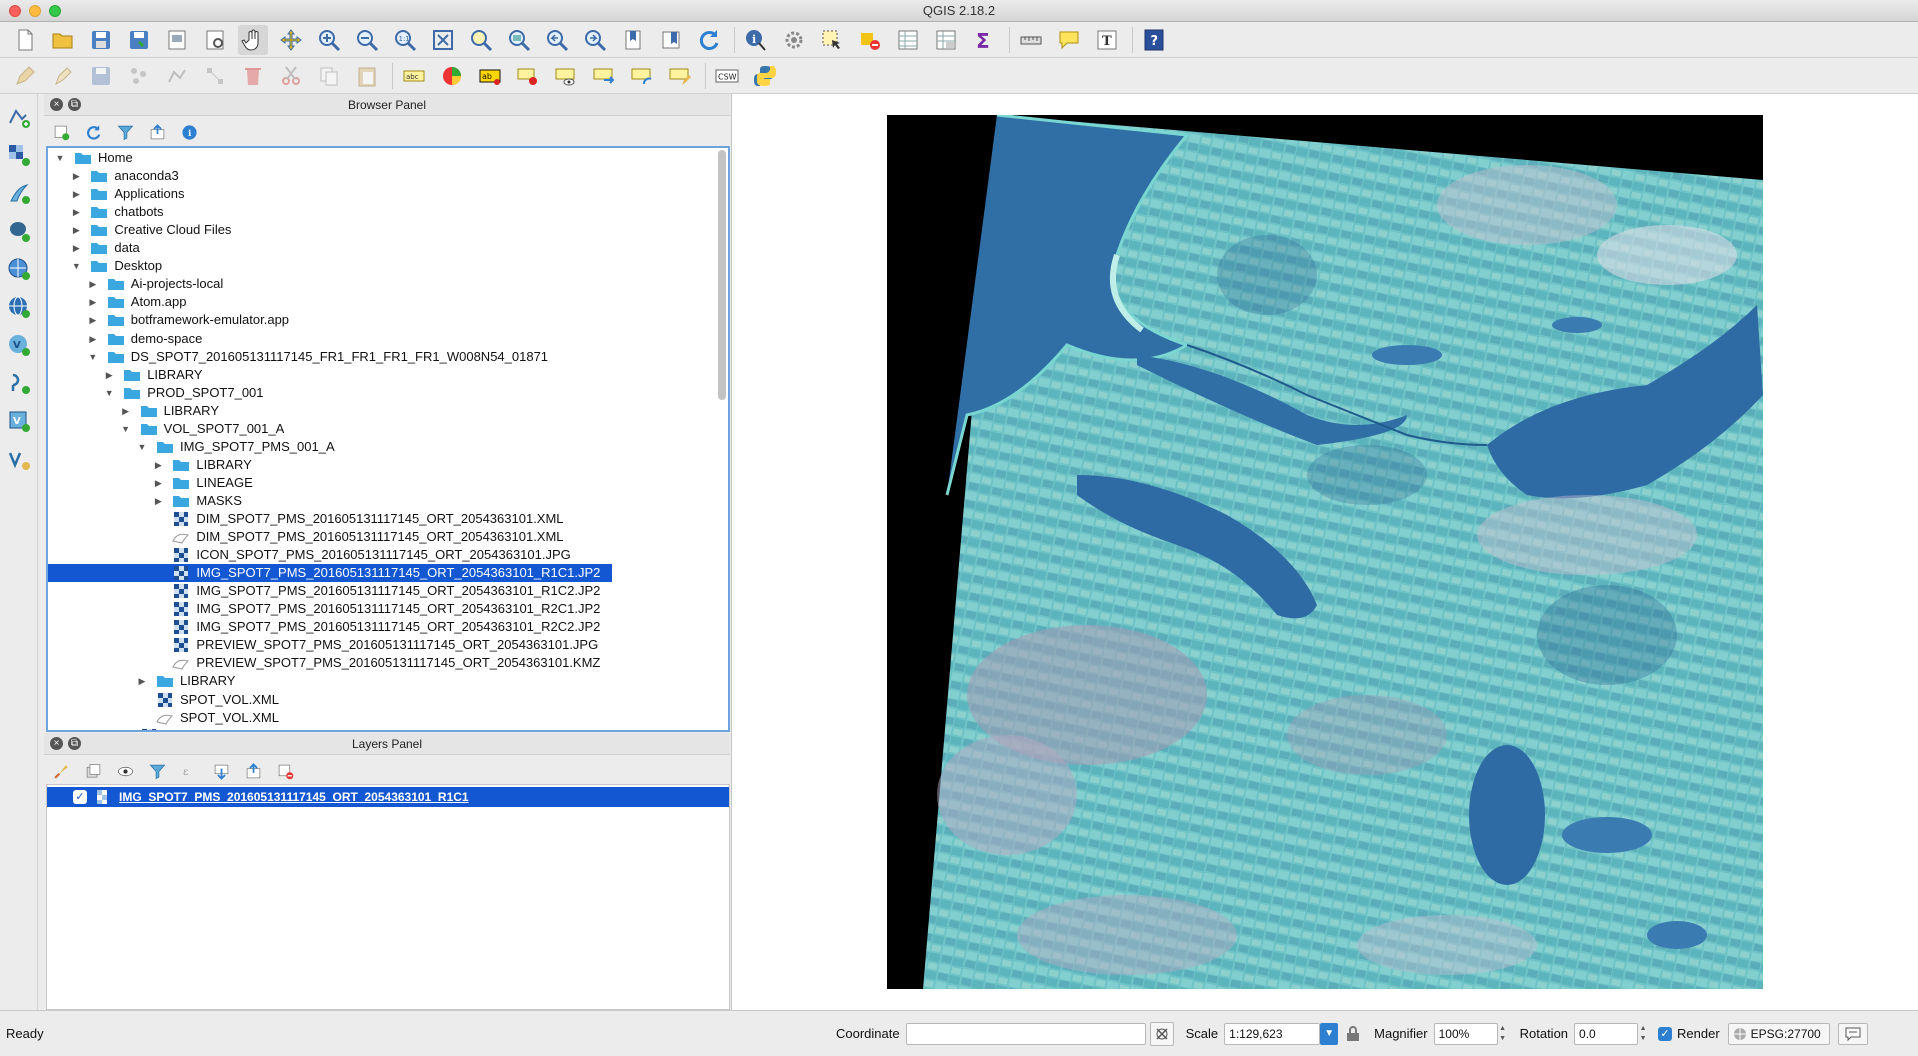  What do you see at coordinates (832, 40) in the screenshot?
I see `select-features-icon` at bounding box center [832, 40].